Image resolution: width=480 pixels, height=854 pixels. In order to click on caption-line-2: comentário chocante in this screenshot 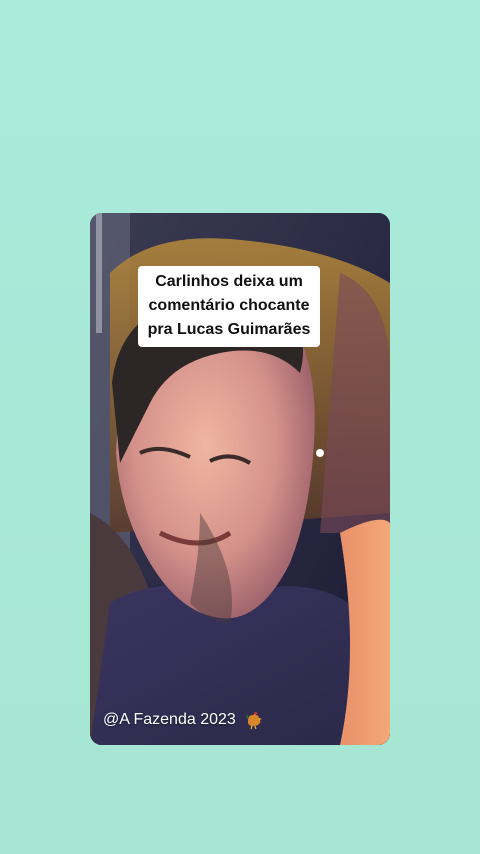, I will do `click(229, 305)`.